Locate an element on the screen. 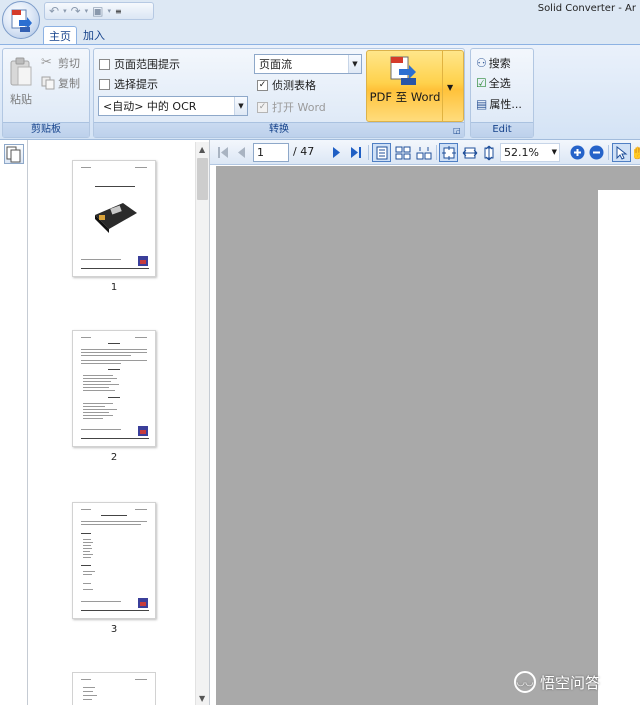 This screenshot has width=640, height=705. continuous-view-button is located at coordinates (403, 152).